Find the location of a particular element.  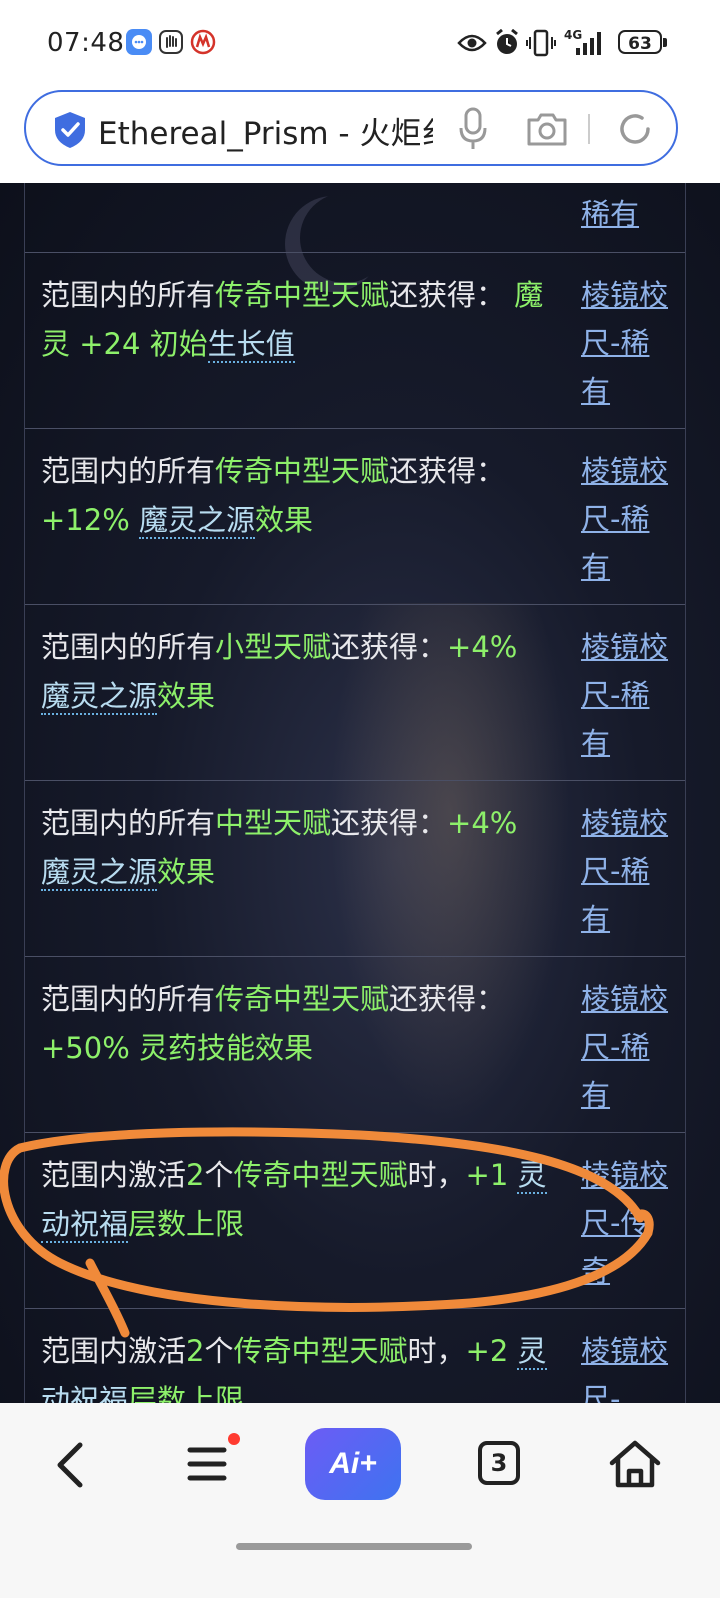

keyword-link: 生长值 is located at coordinates (251, 345).